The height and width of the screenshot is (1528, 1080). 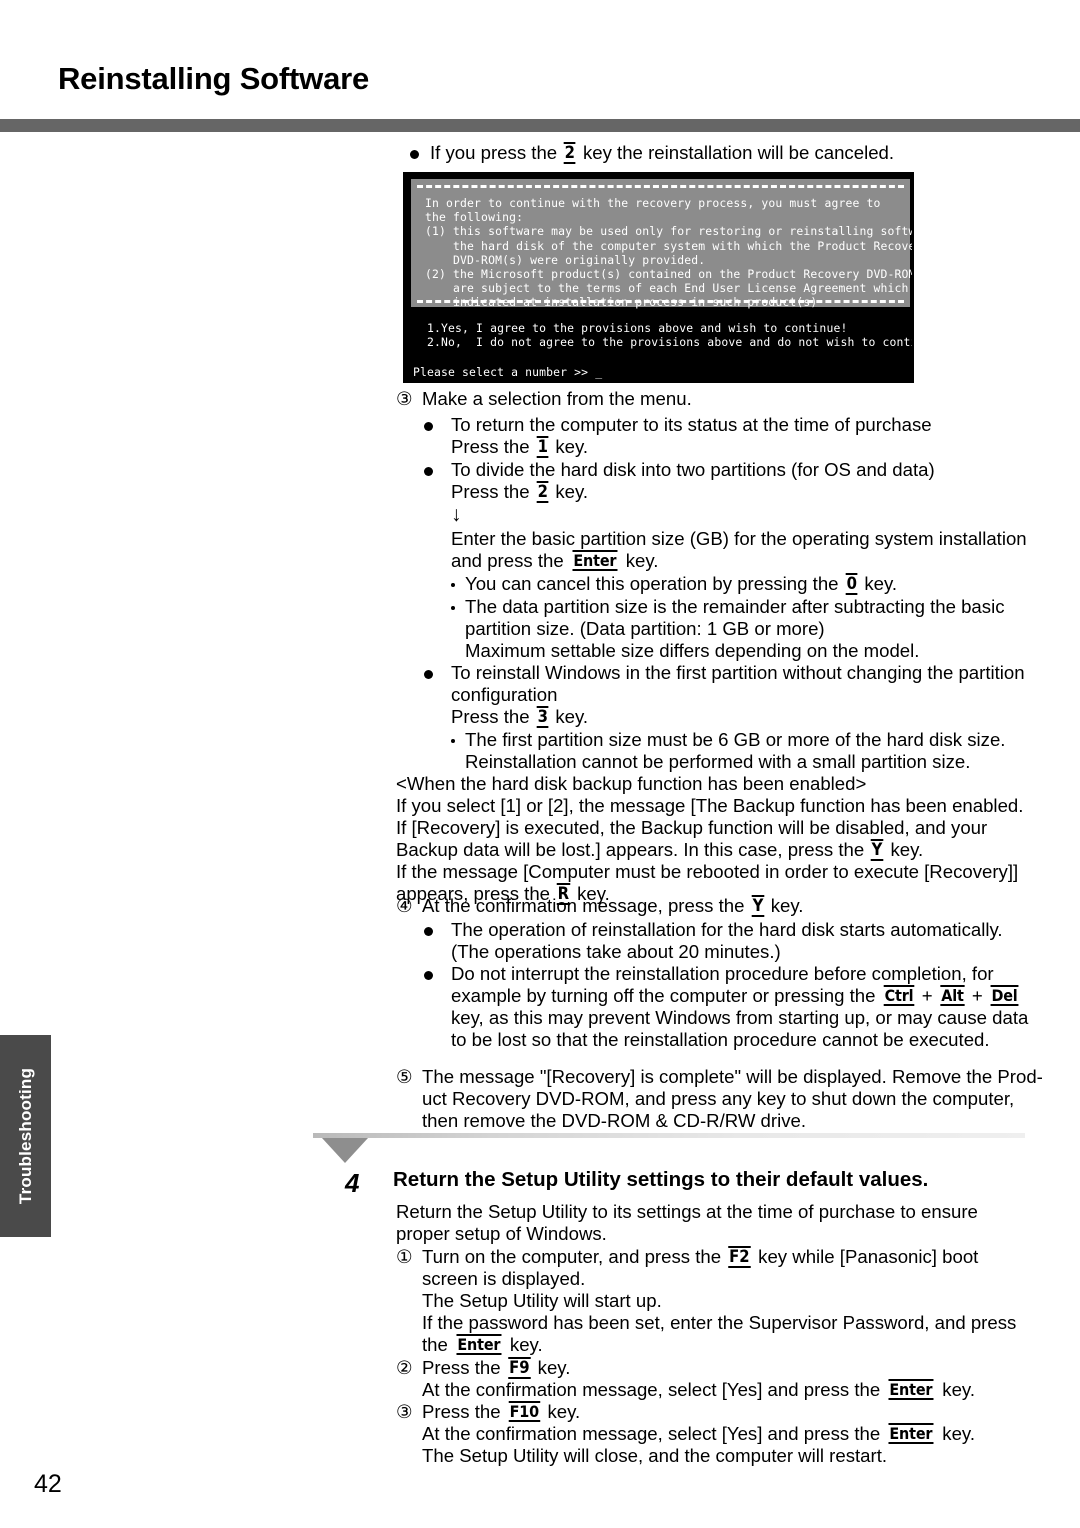 What do you see at coordinates (557, 398) in the screenshot?
I see `step-3-heading: Make a selection from the menu.` at bounding box center [557, 398].